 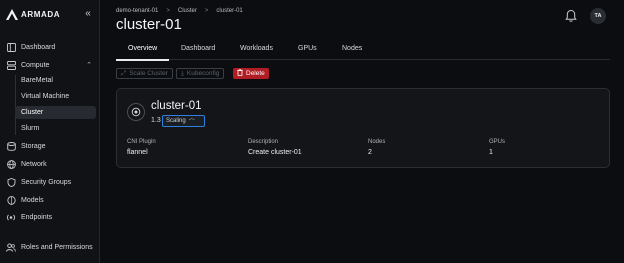 I want to click on description-label: Description, so click(x=263, y=142).